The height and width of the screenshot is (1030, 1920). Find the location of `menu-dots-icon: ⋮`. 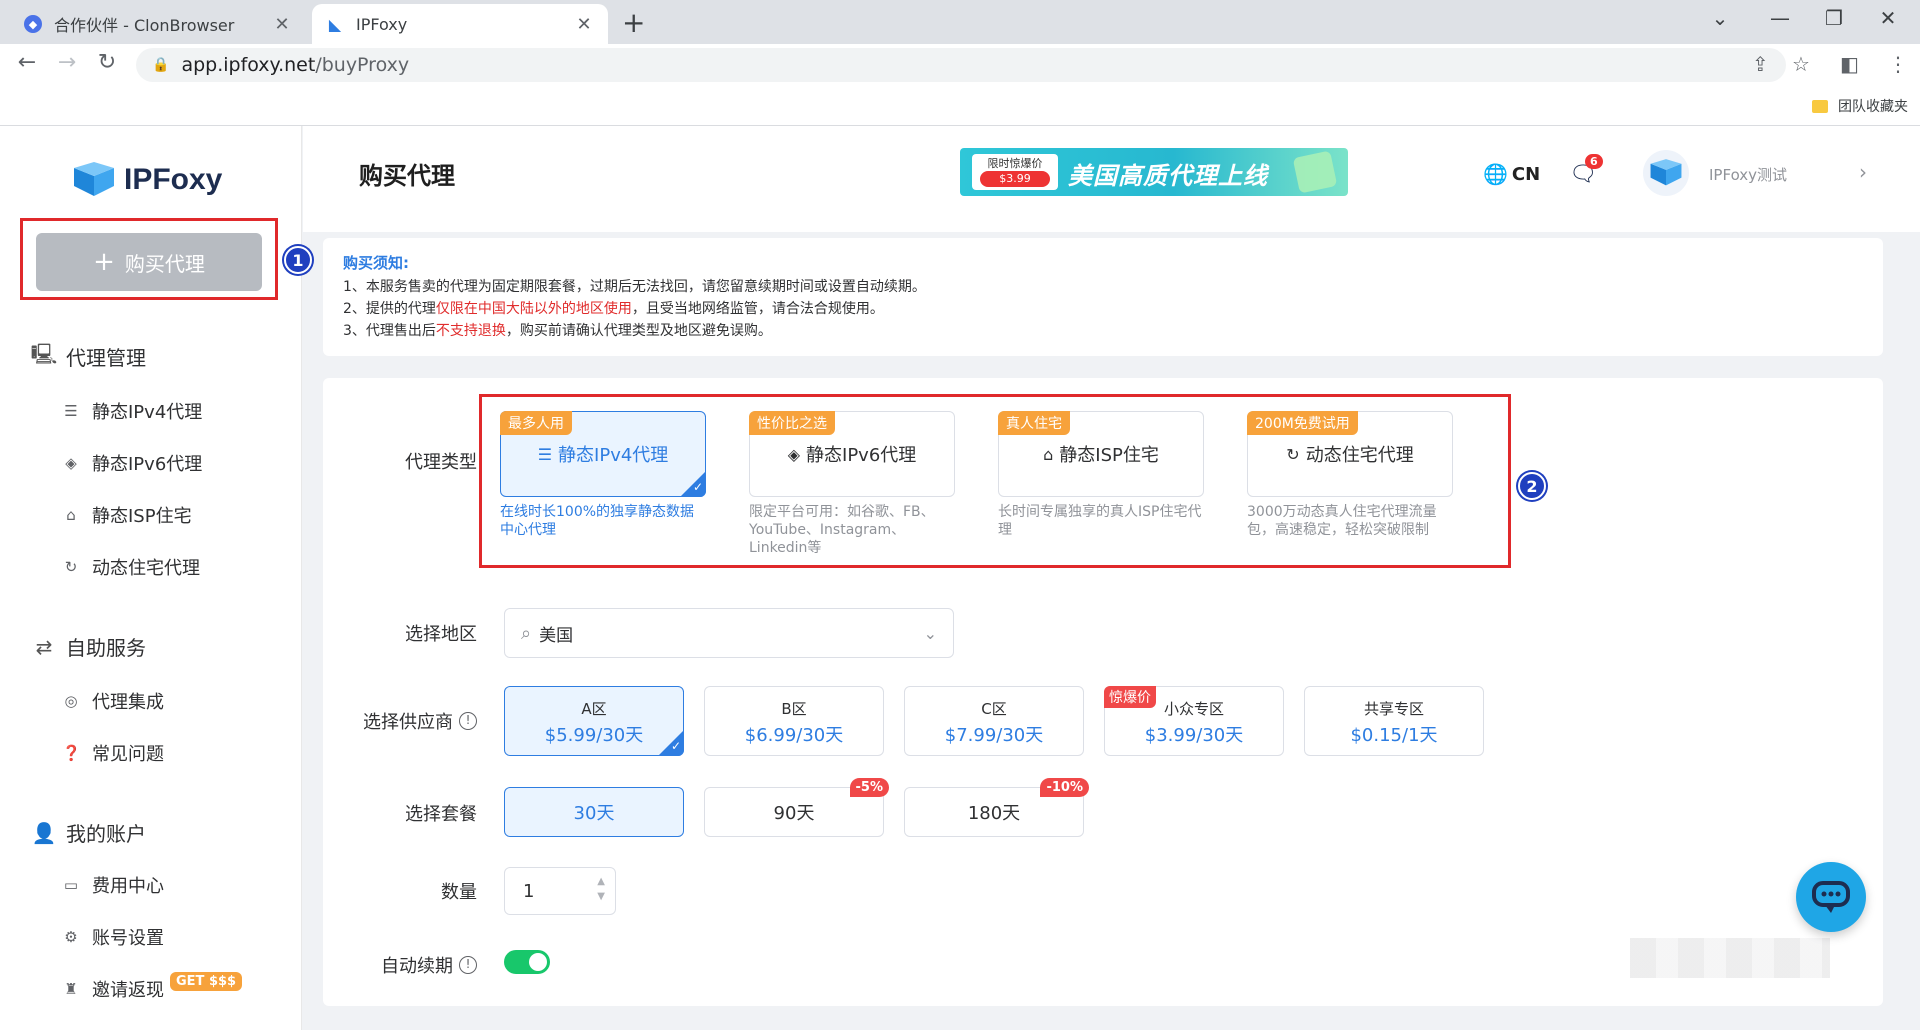

menu-dots-icon: ⋮ is located at coordinates (1898, 64).